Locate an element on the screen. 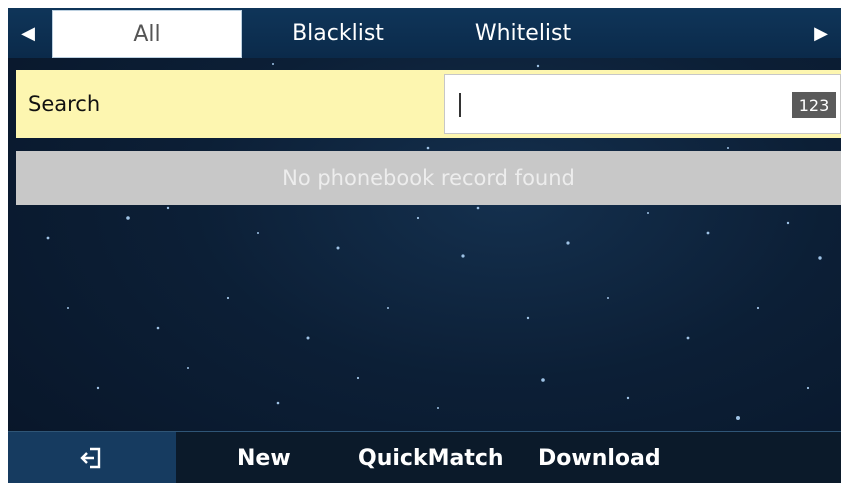 The image size is (841, 483). exit-icon is located at coordinates (90, 458).